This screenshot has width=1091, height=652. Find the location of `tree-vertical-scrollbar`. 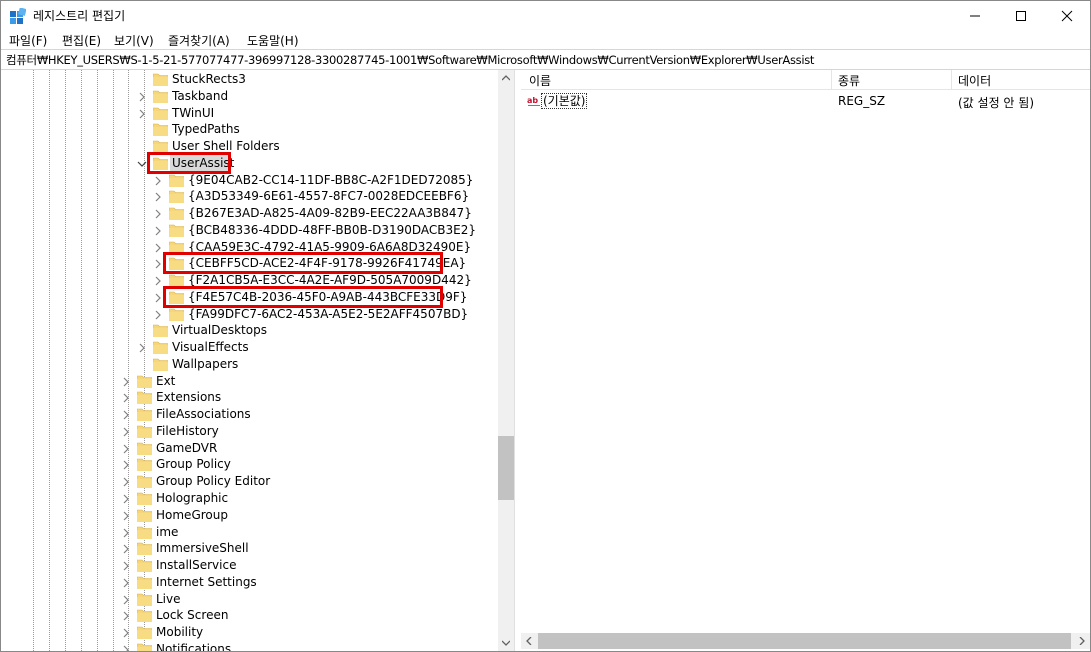

tree-vertical-scrollbar is located at coordinates (506, 360).